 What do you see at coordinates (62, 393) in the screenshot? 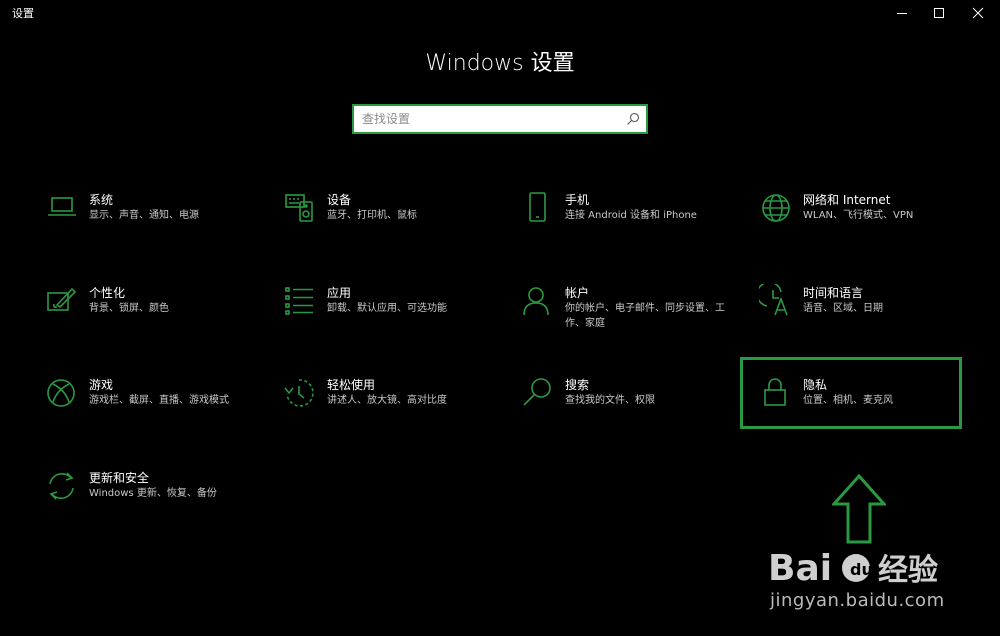
I see `xbox-icon` at bounding box center [62, 393].